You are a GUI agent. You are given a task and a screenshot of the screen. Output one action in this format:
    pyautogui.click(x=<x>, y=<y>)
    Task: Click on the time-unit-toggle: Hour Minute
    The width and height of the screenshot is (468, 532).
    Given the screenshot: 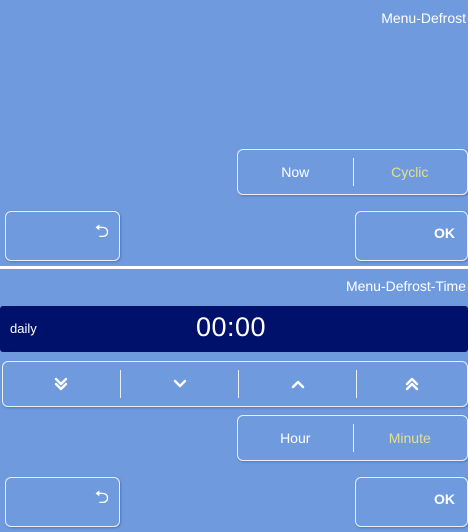 What is the action you would take?
    pyautogui.click(x=352, y=438)
    